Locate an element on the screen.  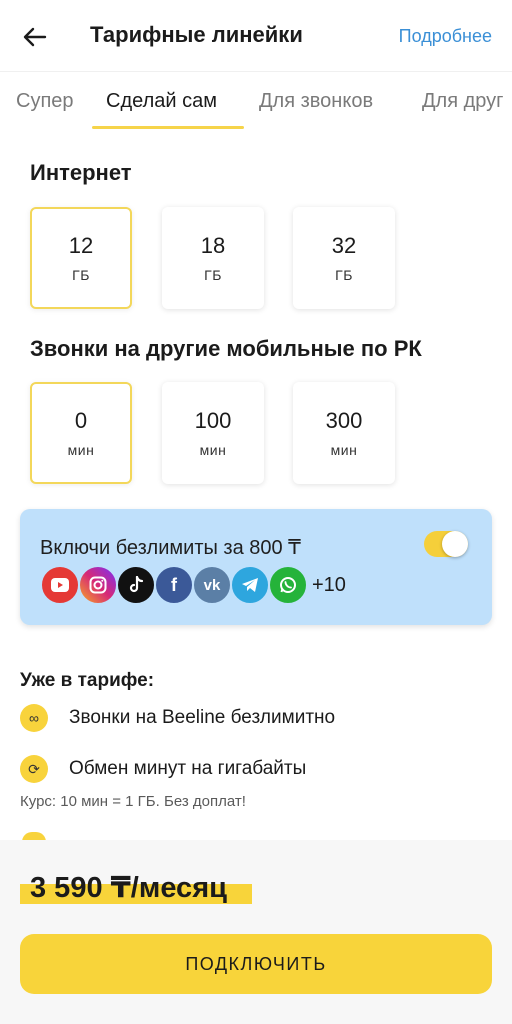
facebook-icon: f is located at coordinates (174, 585).